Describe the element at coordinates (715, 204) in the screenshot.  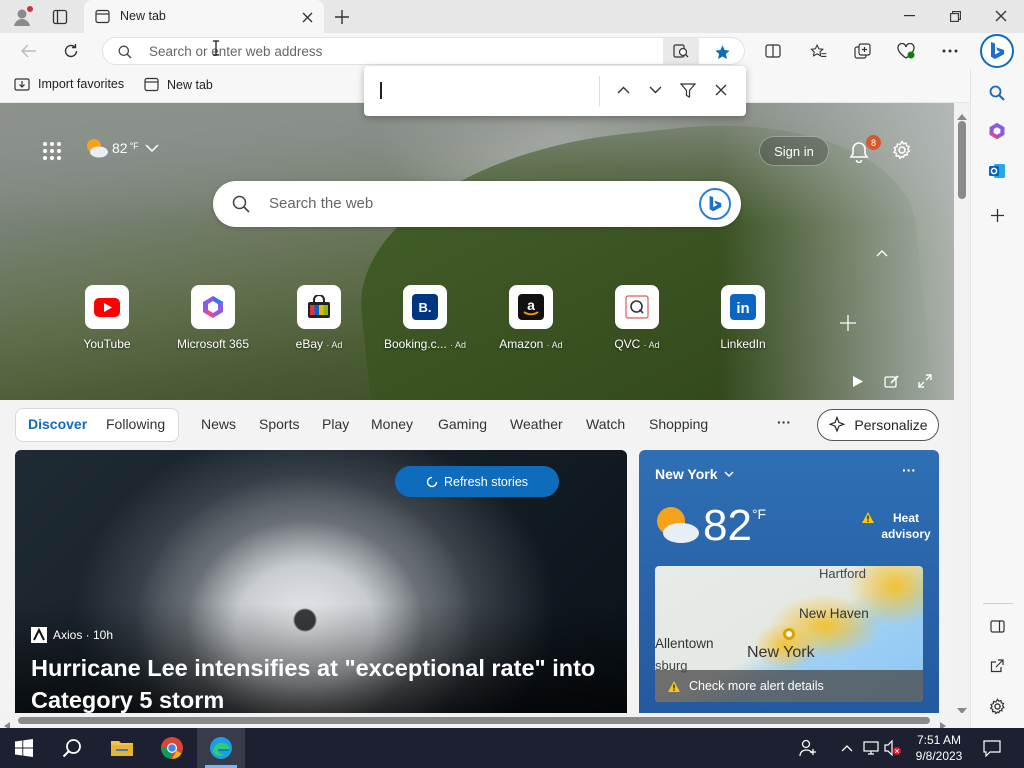
I see `bing-chat-icon` at that location.